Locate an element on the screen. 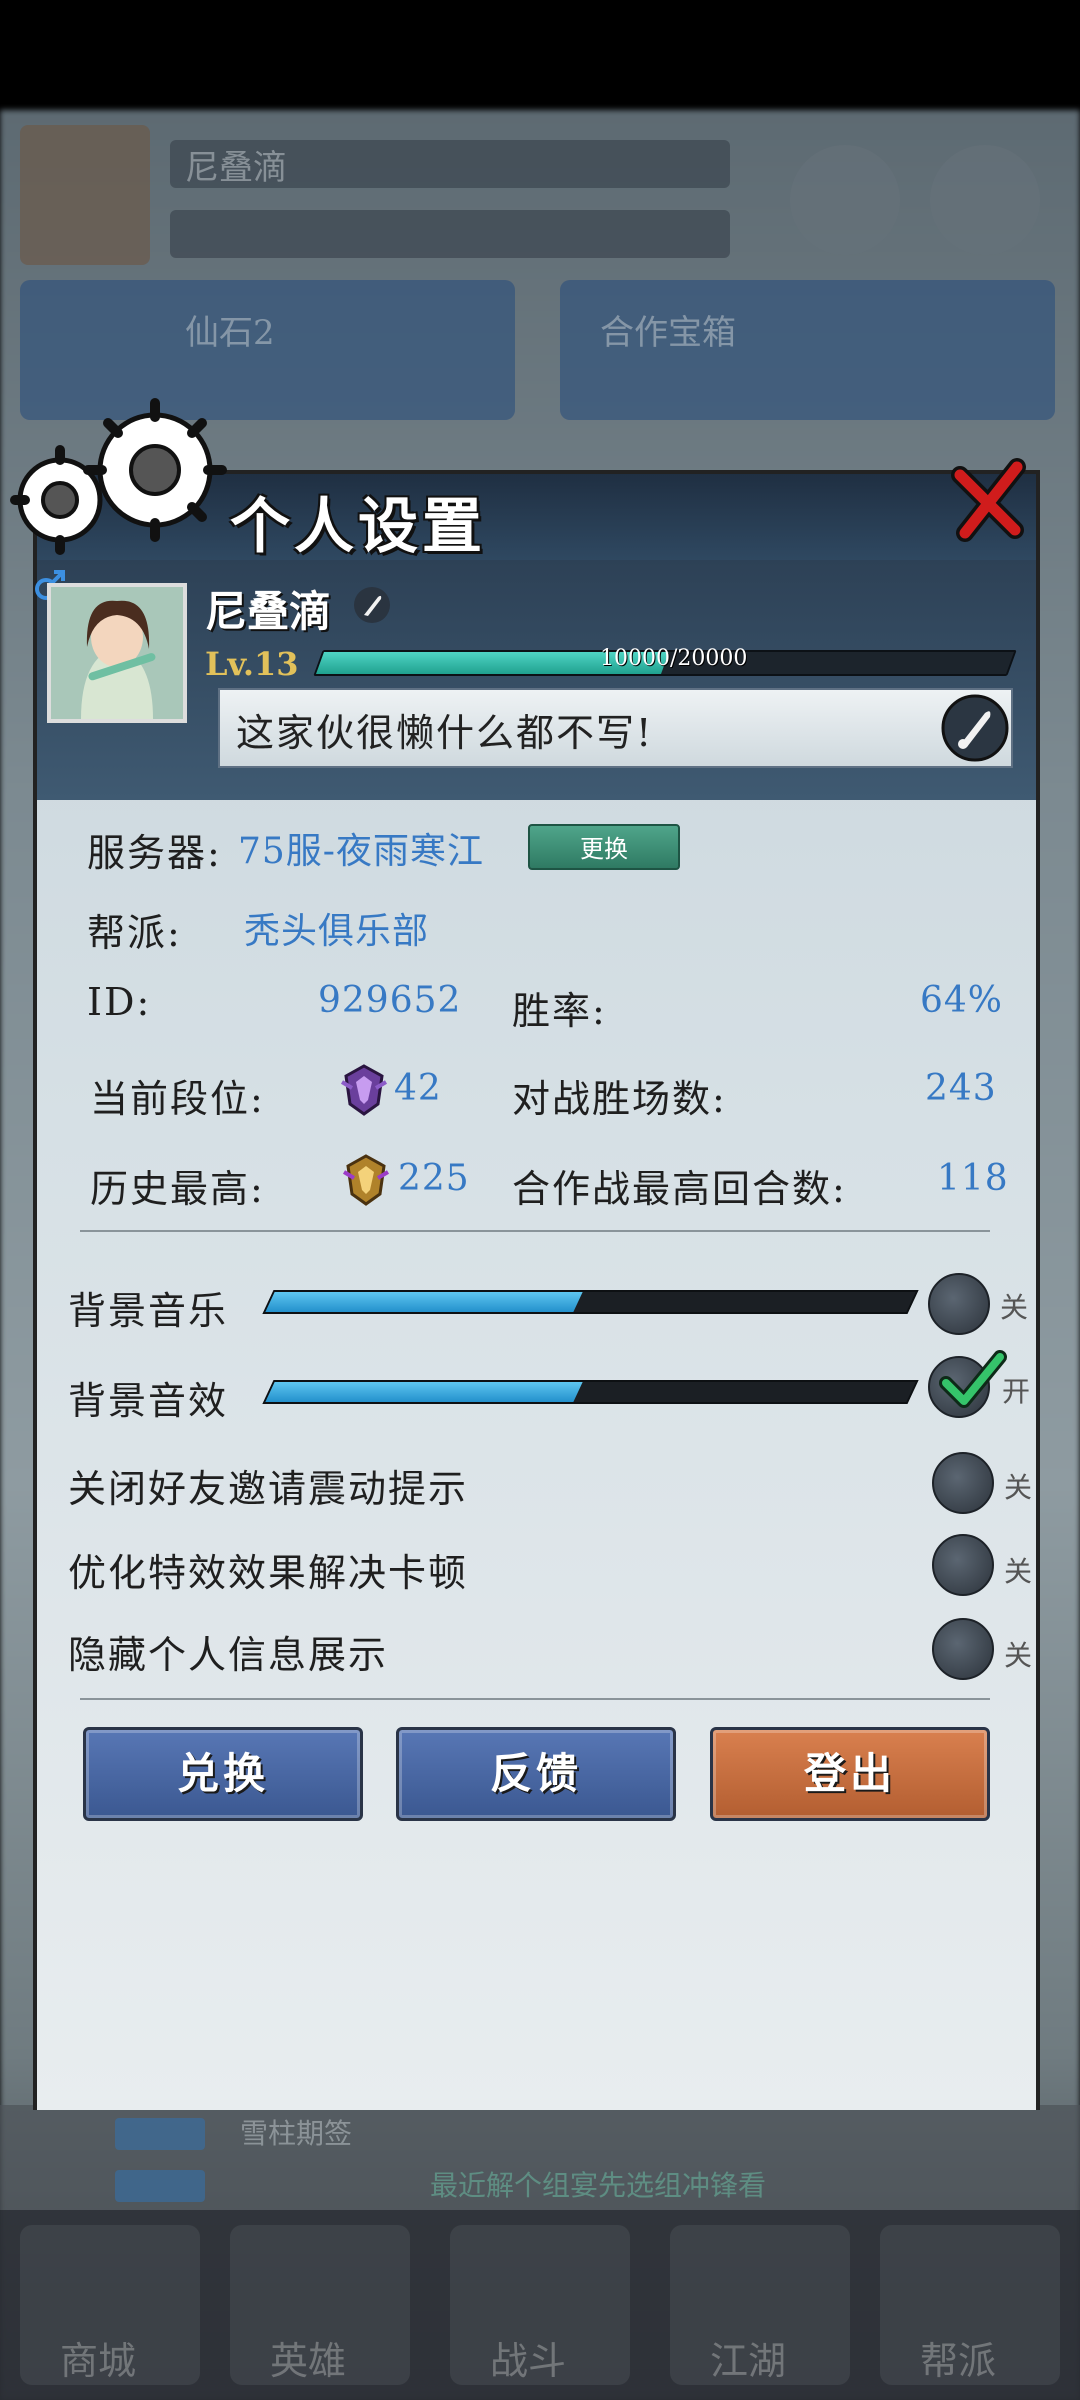 Image resolution: width=1080 pixels, height=2400 pixels. background-chat-line: 雪柱期签 is located at coordinates (296, 2133).